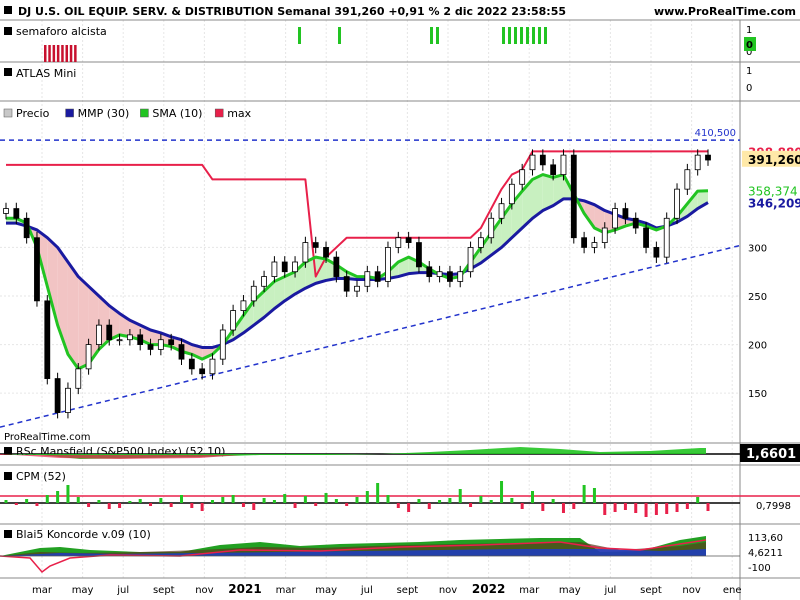  I want to click on y-tick-label: 300, so click(757, 248).